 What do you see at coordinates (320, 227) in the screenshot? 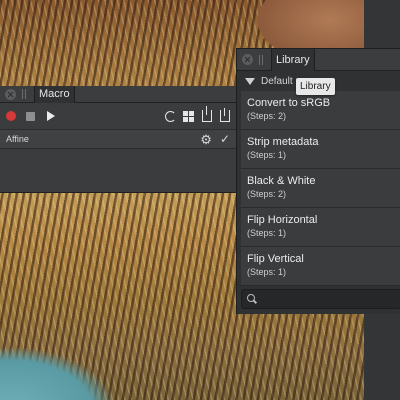
I see `library-item: Flip Horizontal (Steps: 1)` at bounding box center [320, 227].